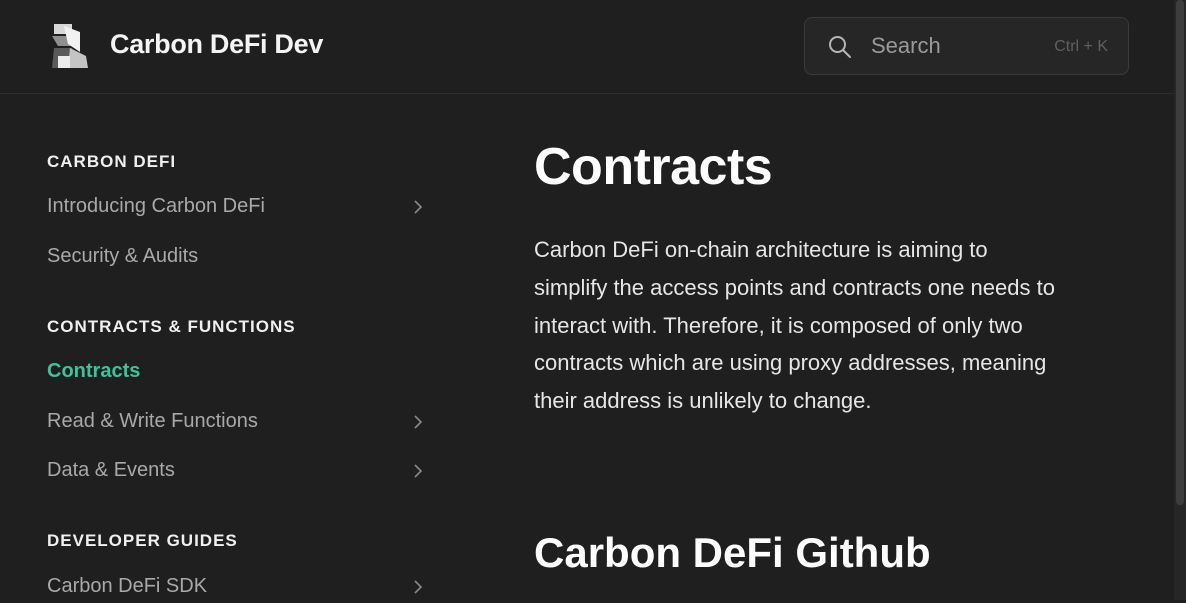 Image resolution: width=1186 pixels, height=603 pixels. Describe the element at coordinates (906, 45) in the screenshot. I see `search-placeholder: Search` at that location.